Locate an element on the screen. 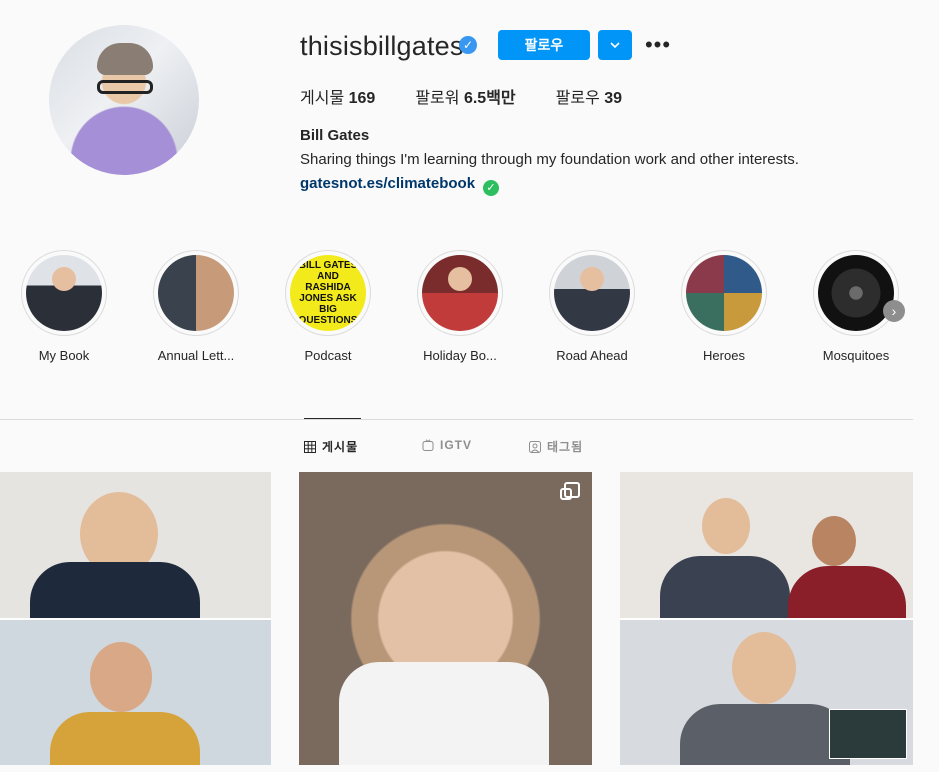  stat-following: 팔로우 39 is located at coordinates (589, 96).